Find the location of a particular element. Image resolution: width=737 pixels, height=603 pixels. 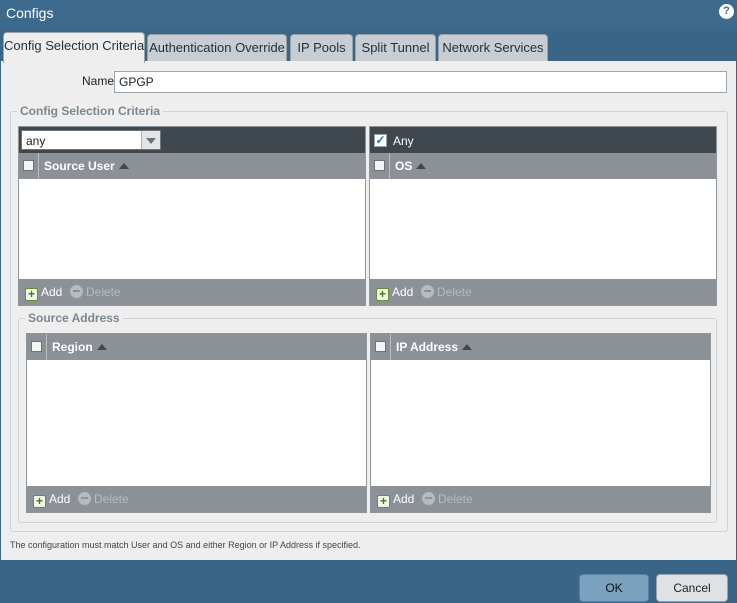

source-user-select: any is located at coordinates (91, 140).